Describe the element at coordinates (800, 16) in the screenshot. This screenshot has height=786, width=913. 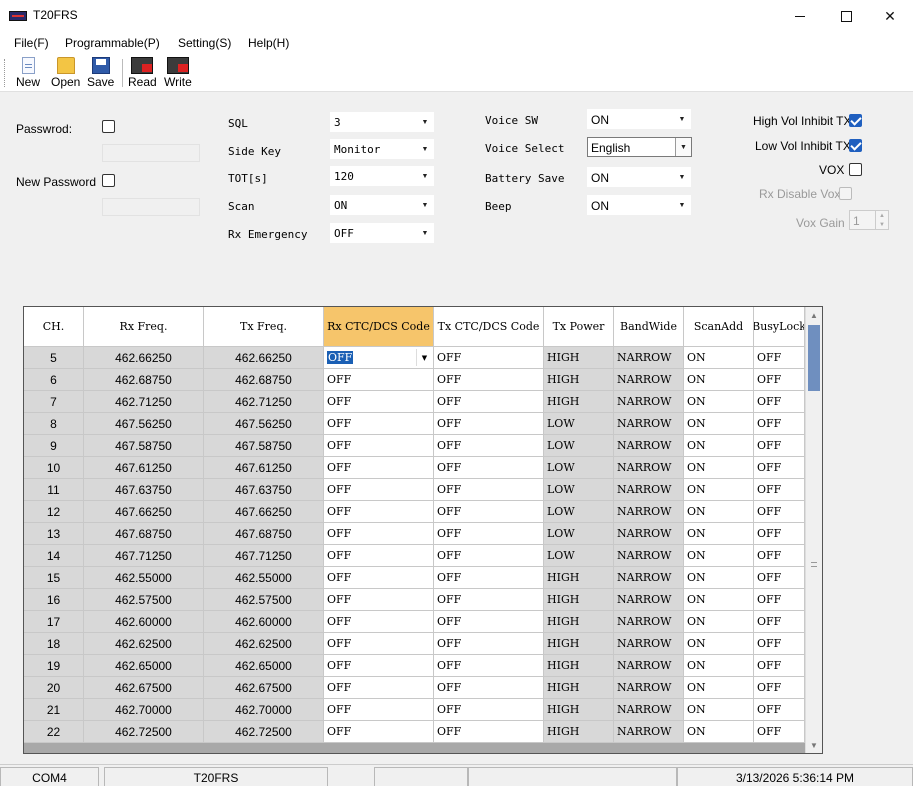
I see `minimize-icon` at that location.